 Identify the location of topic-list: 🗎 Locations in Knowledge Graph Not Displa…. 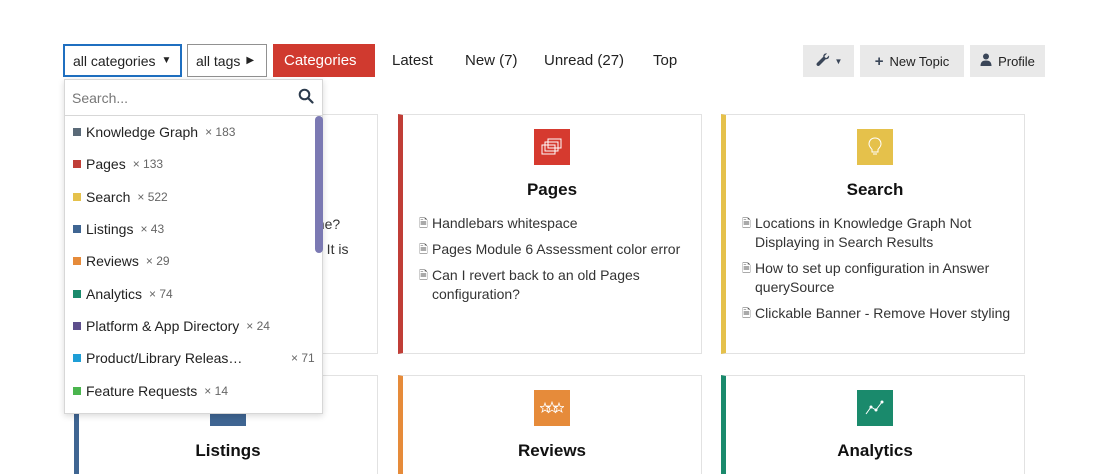
(877, 272).